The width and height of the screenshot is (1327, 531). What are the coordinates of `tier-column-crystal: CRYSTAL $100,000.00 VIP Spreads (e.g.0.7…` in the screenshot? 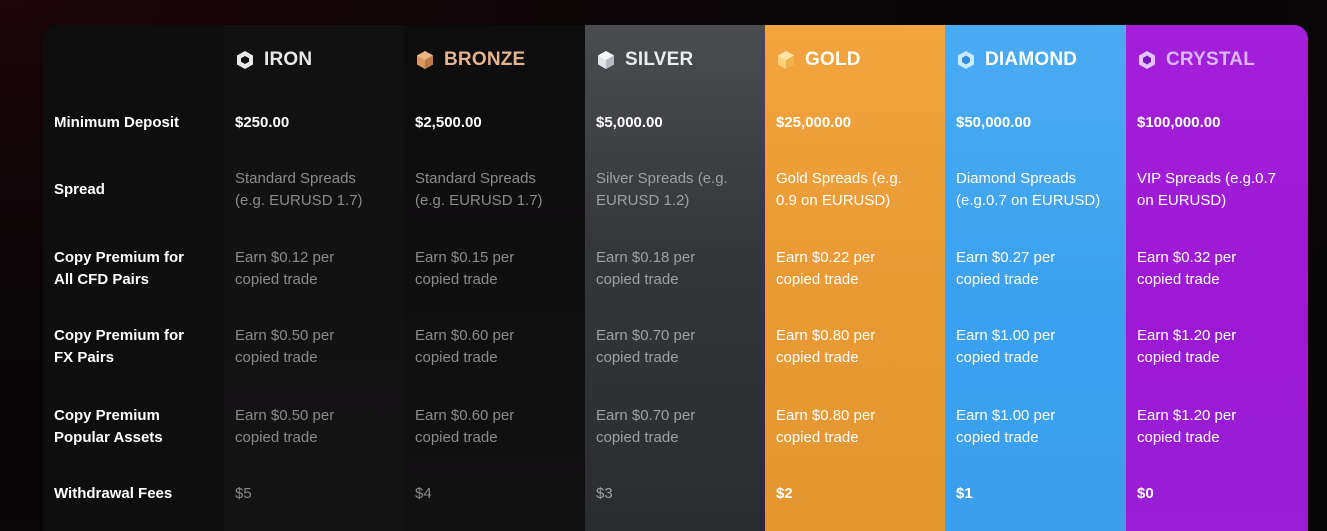 It's located at (1217, 278).